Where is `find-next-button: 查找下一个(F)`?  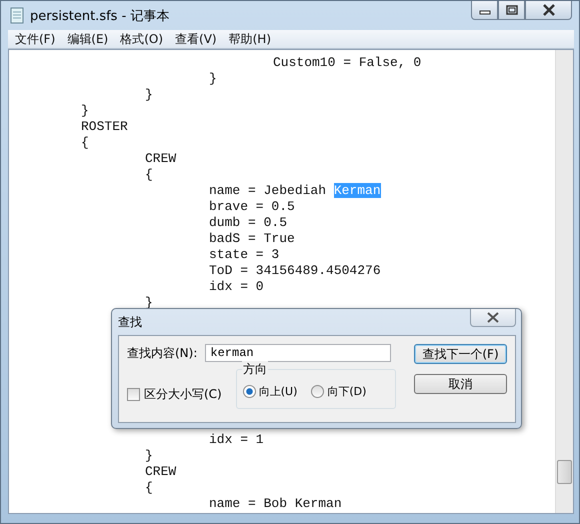 find-next-button: 查找下一个(F) is located at coordinates (460, 354).